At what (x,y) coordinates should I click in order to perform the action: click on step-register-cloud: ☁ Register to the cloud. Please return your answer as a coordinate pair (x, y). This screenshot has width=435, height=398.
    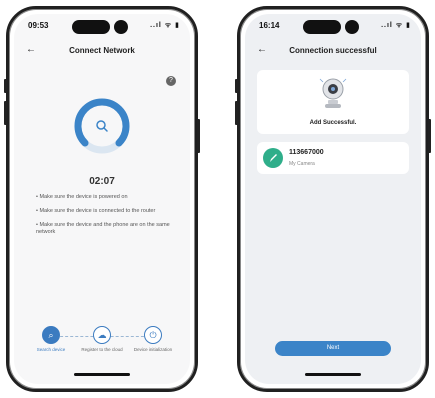
    Looking at the image, I should click on (102, 339).